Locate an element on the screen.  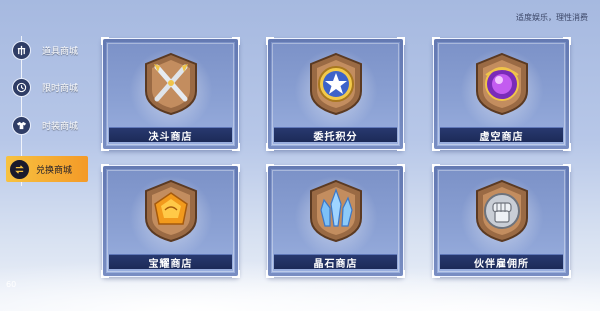
shop-card-commission: 委托积分 is located at coordinates (335, 94).